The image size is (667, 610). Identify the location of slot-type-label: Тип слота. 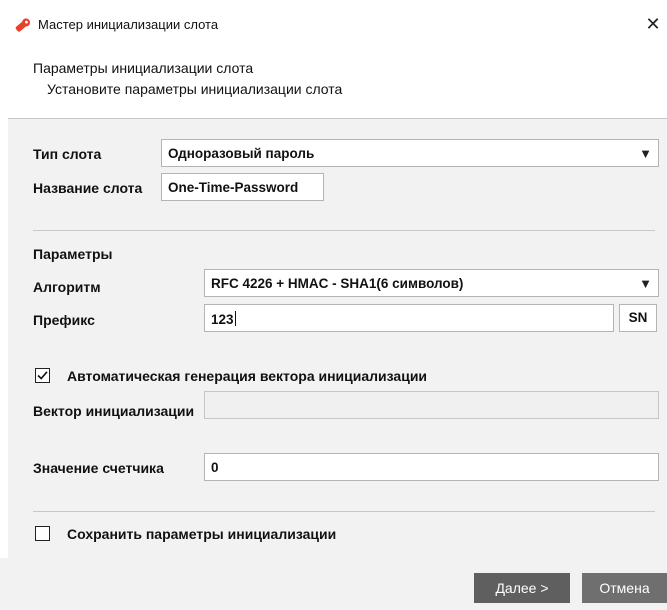
(67, 154).